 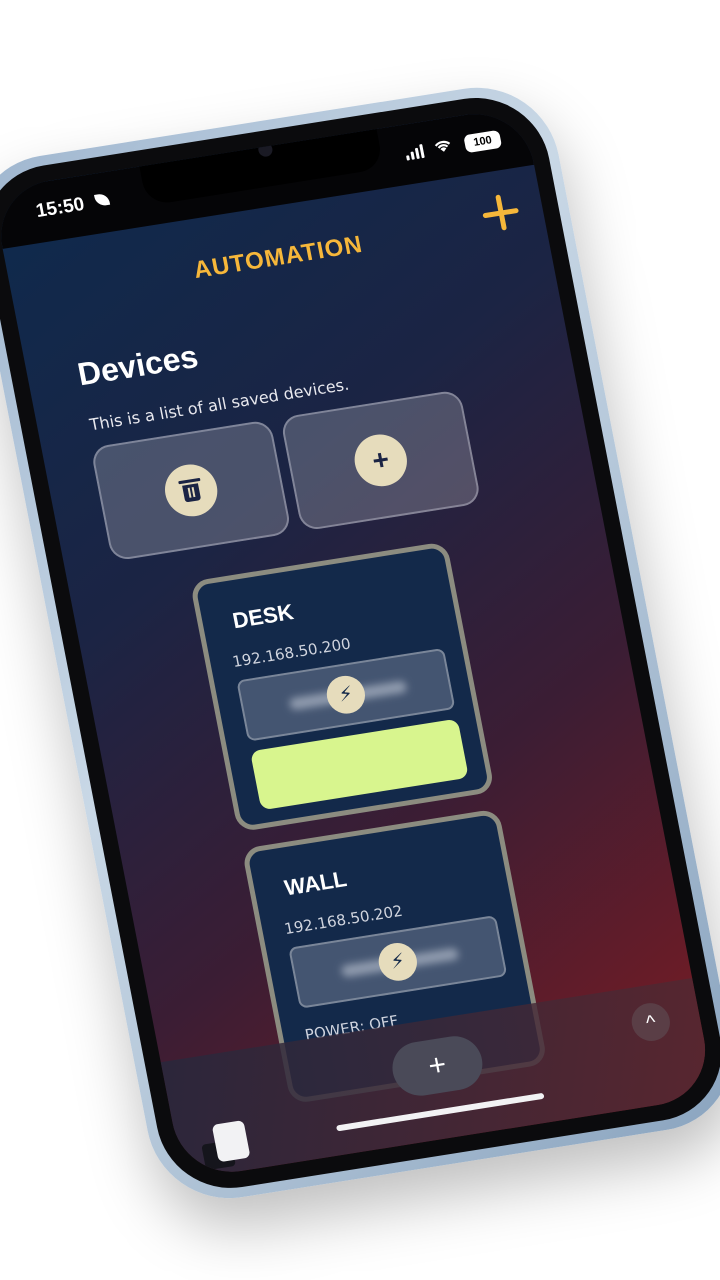 I want to click on status-time: 15:50, so click(x=60, y=208).